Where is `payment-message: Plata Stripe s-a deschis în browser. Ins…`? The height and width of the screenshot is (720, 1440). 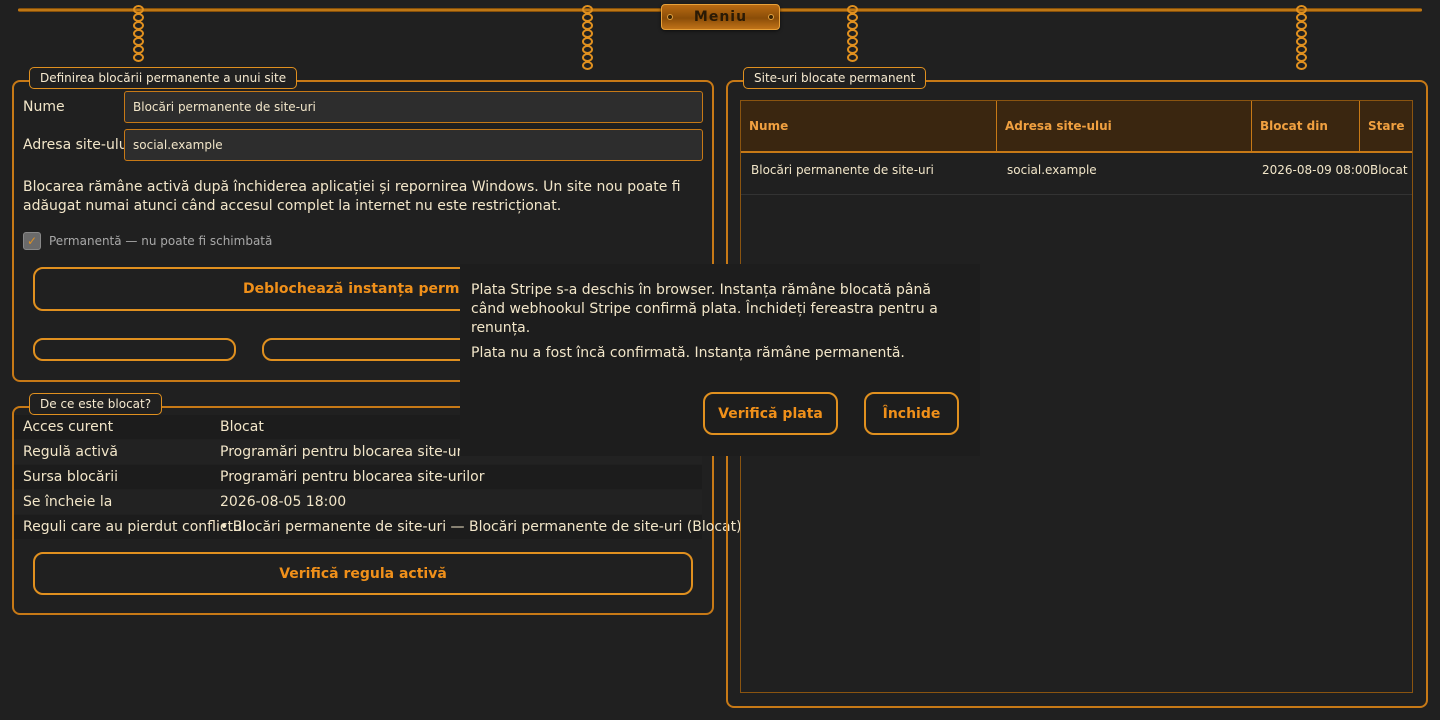 payment-message: Plata Stripe s-a deschis în browser. Ins… is located at coordinates (704, 309).